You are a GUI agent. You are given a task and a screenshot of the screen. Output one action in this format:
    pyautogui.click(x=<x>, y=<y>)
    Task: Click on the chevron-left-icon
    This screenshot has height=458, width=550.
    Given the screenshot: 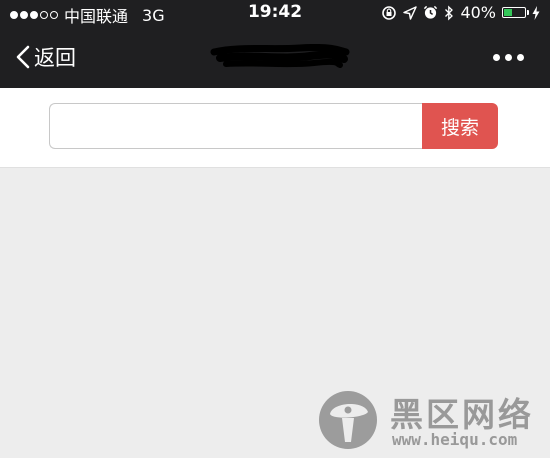 What is the action you would take?
    pyautogui.click(x=23, y=57)
    